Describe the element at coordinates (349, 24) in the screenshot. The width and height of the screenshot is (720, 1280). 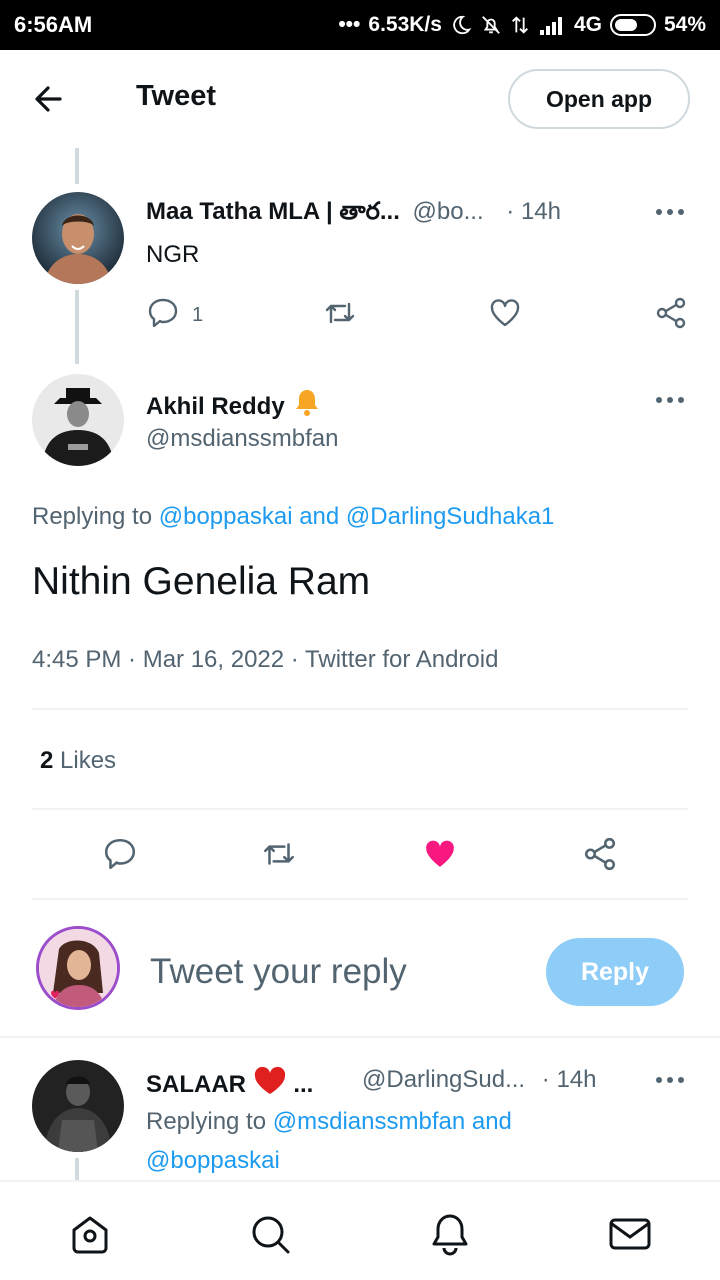
I see `more-dots-icon: •••` at that location.